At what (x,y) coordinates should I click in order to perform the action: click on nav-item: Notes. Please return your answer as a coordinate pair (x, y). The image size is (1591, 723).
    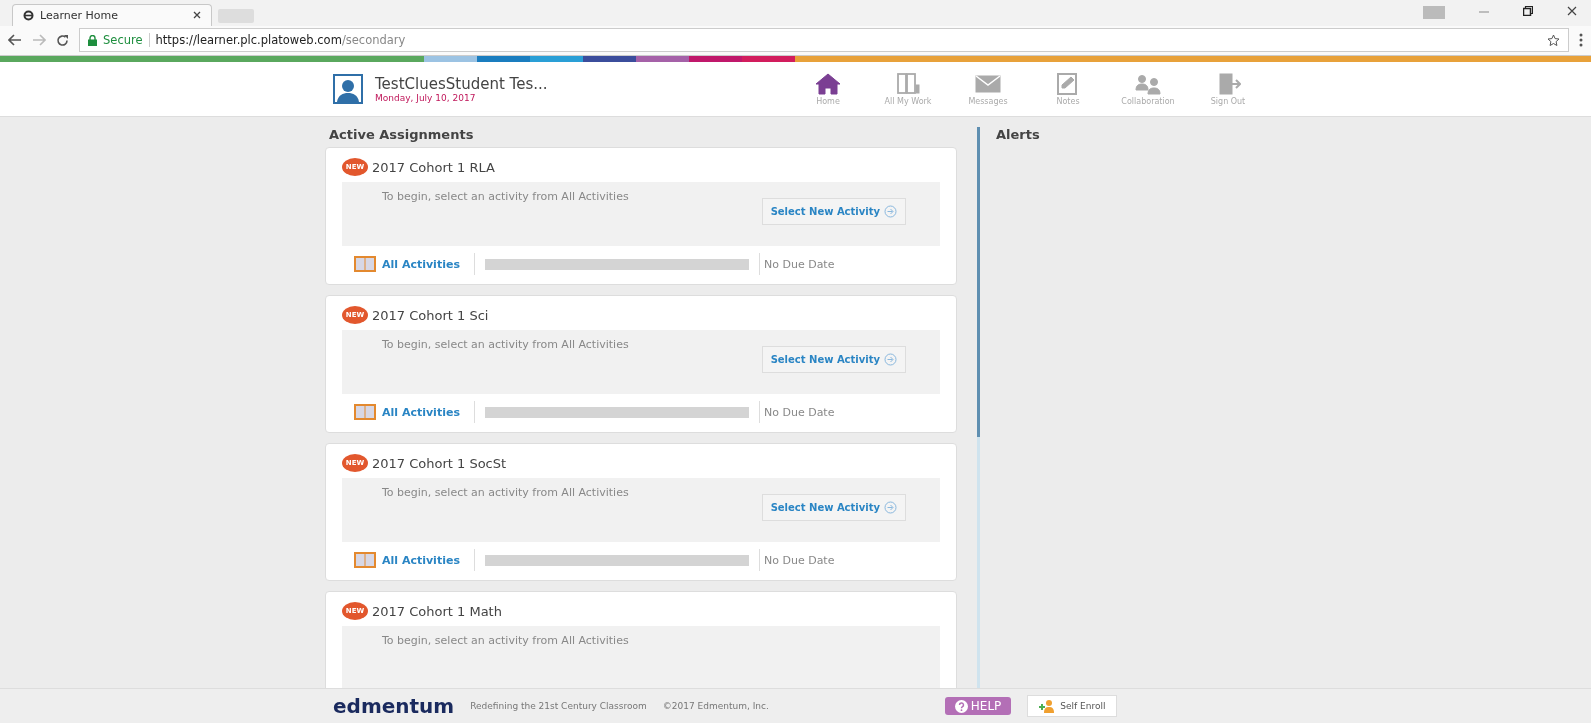
    Looking at the image, I should click on (1068, 89).